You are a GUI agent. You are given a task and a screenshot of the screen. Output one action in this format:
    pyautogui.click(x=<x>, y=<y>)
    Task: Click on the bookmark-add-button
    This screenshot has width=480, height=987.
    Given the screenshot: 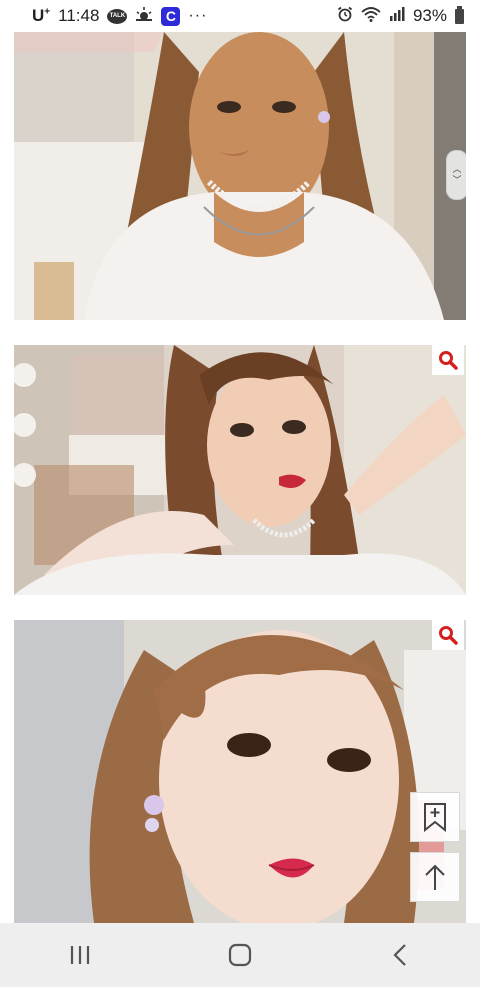 What is the action you would take?
    pyautogui.click(x=435, y=817)
    